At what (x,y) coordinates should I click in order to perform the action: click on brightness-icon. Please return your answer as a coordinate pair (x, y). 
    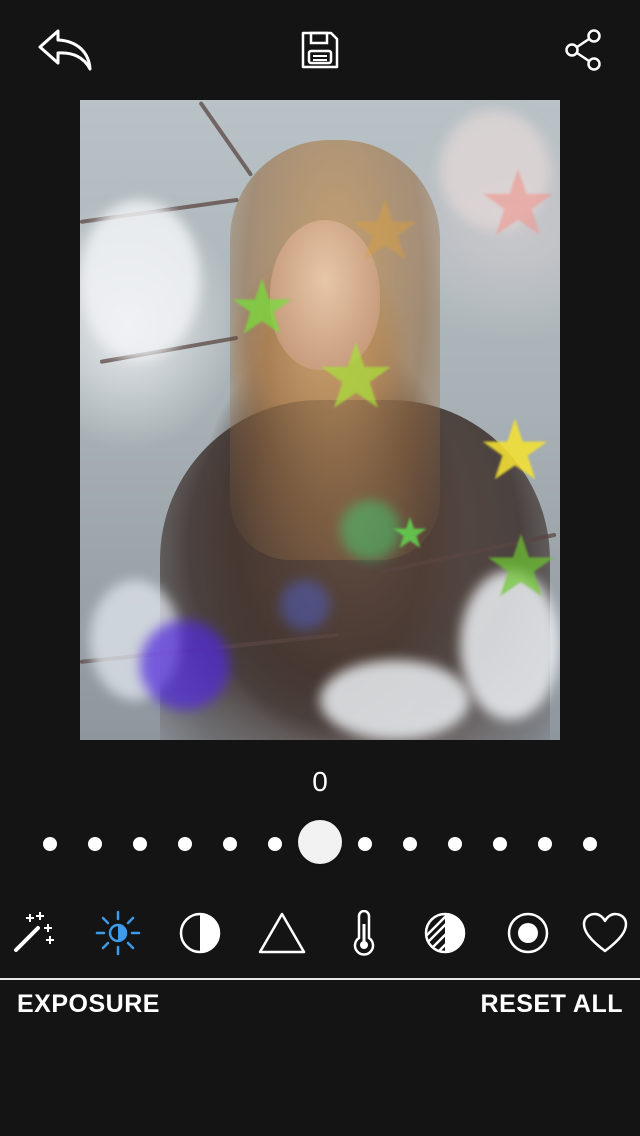
    Looking at the image, I should click on (118, 933).